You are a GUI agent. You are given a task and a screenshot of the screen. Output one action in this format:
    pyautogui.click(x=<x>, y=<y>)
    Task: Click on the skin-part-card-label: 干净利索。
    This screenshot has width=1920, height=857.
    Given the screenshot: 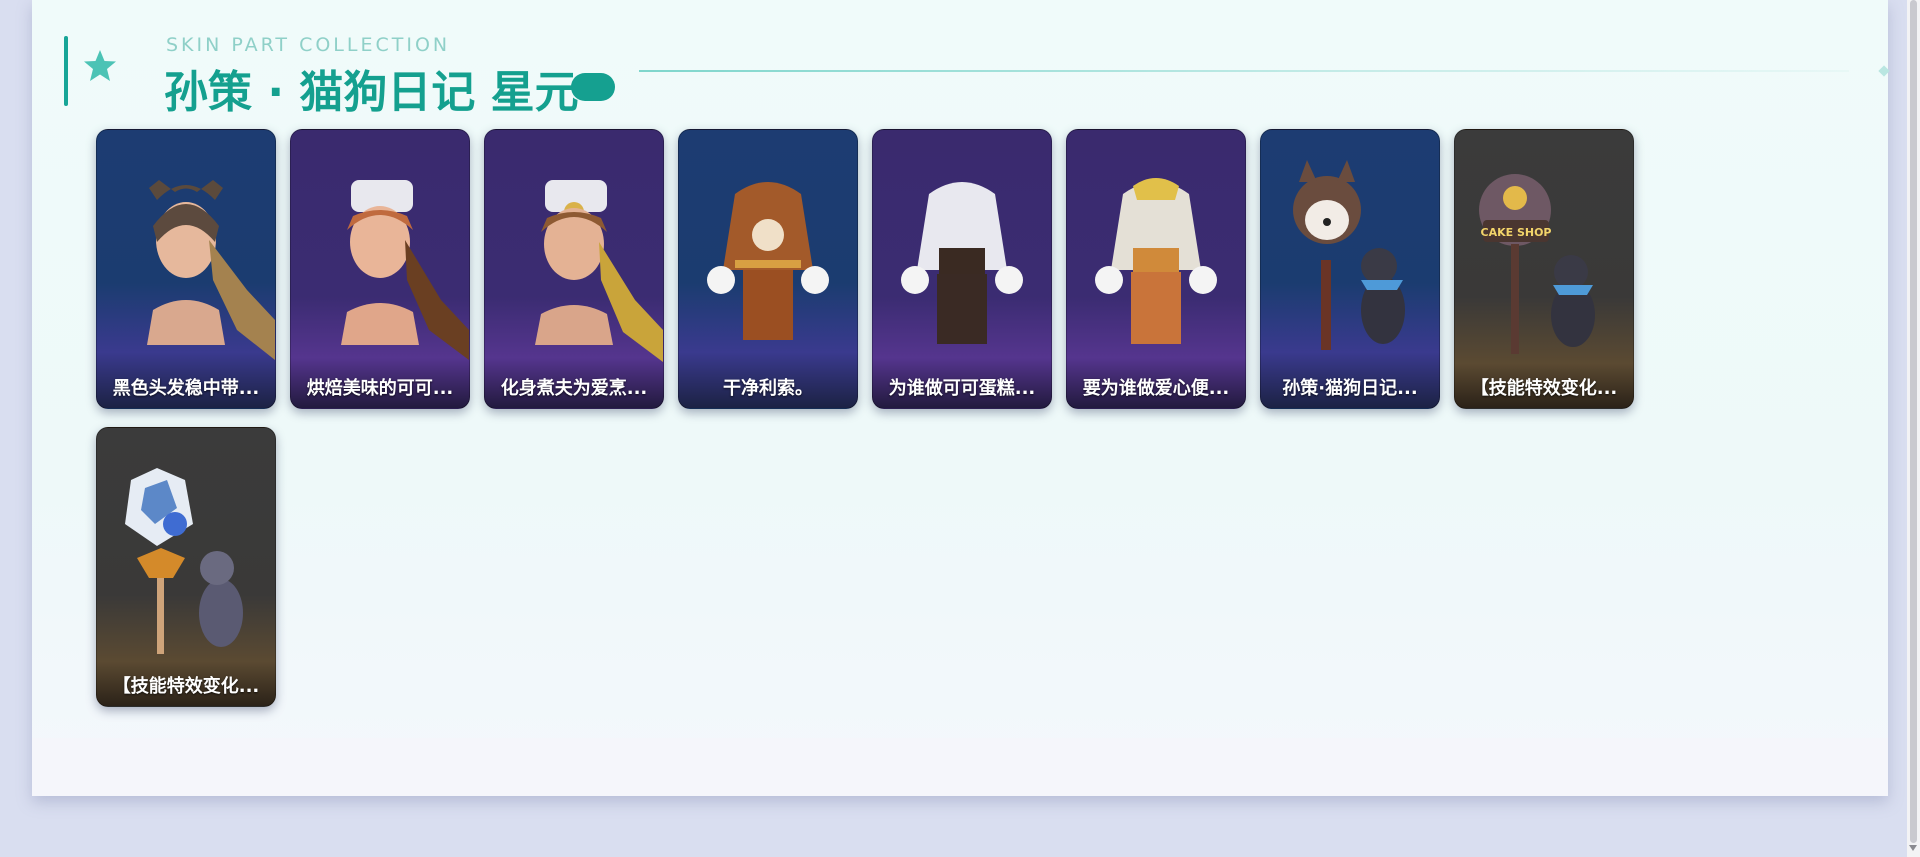 What is the action you would take?
    pyautogui.click(x=768, y=388)
    